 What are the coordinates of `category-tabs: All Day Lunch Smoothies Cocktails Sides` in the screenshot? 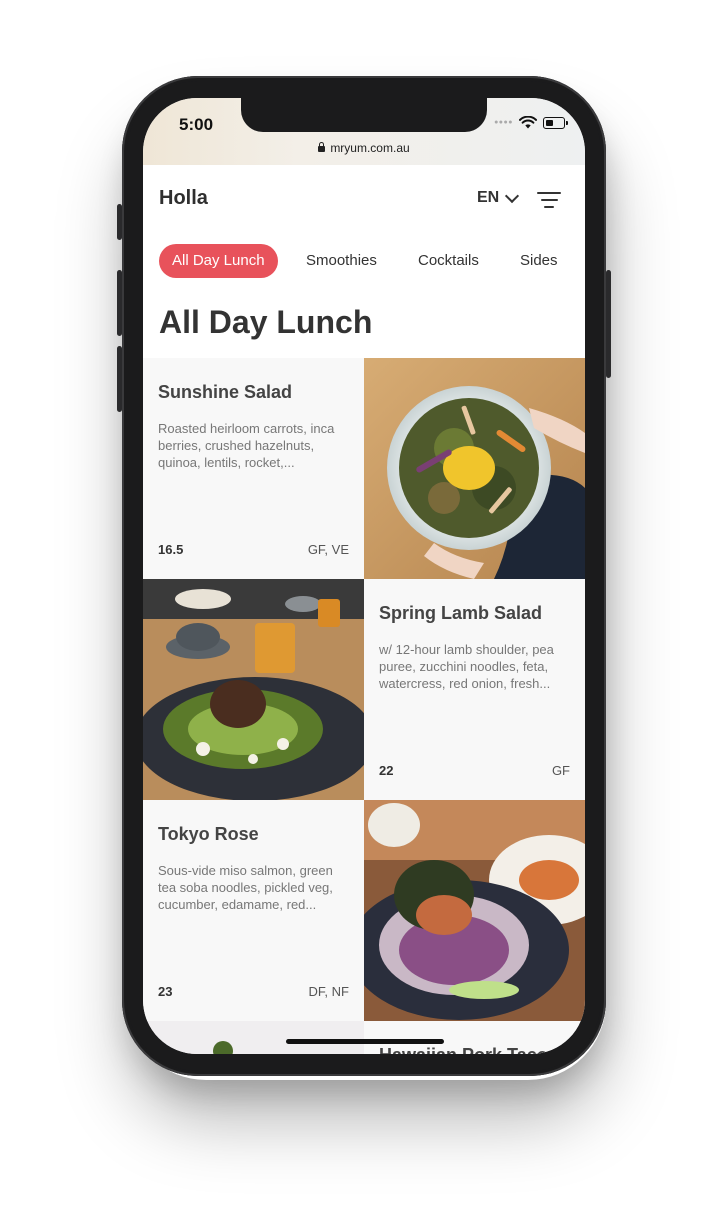 It's located at (364, 261).